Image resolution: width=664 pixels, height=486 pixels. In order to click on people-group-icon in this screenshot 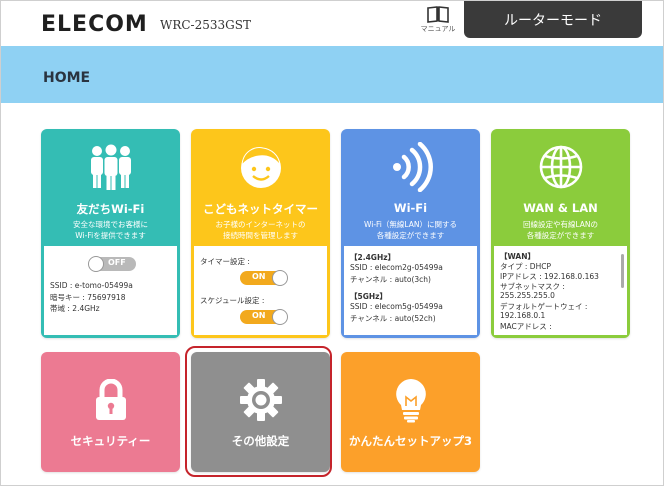, I will do `click(110, 167)`.